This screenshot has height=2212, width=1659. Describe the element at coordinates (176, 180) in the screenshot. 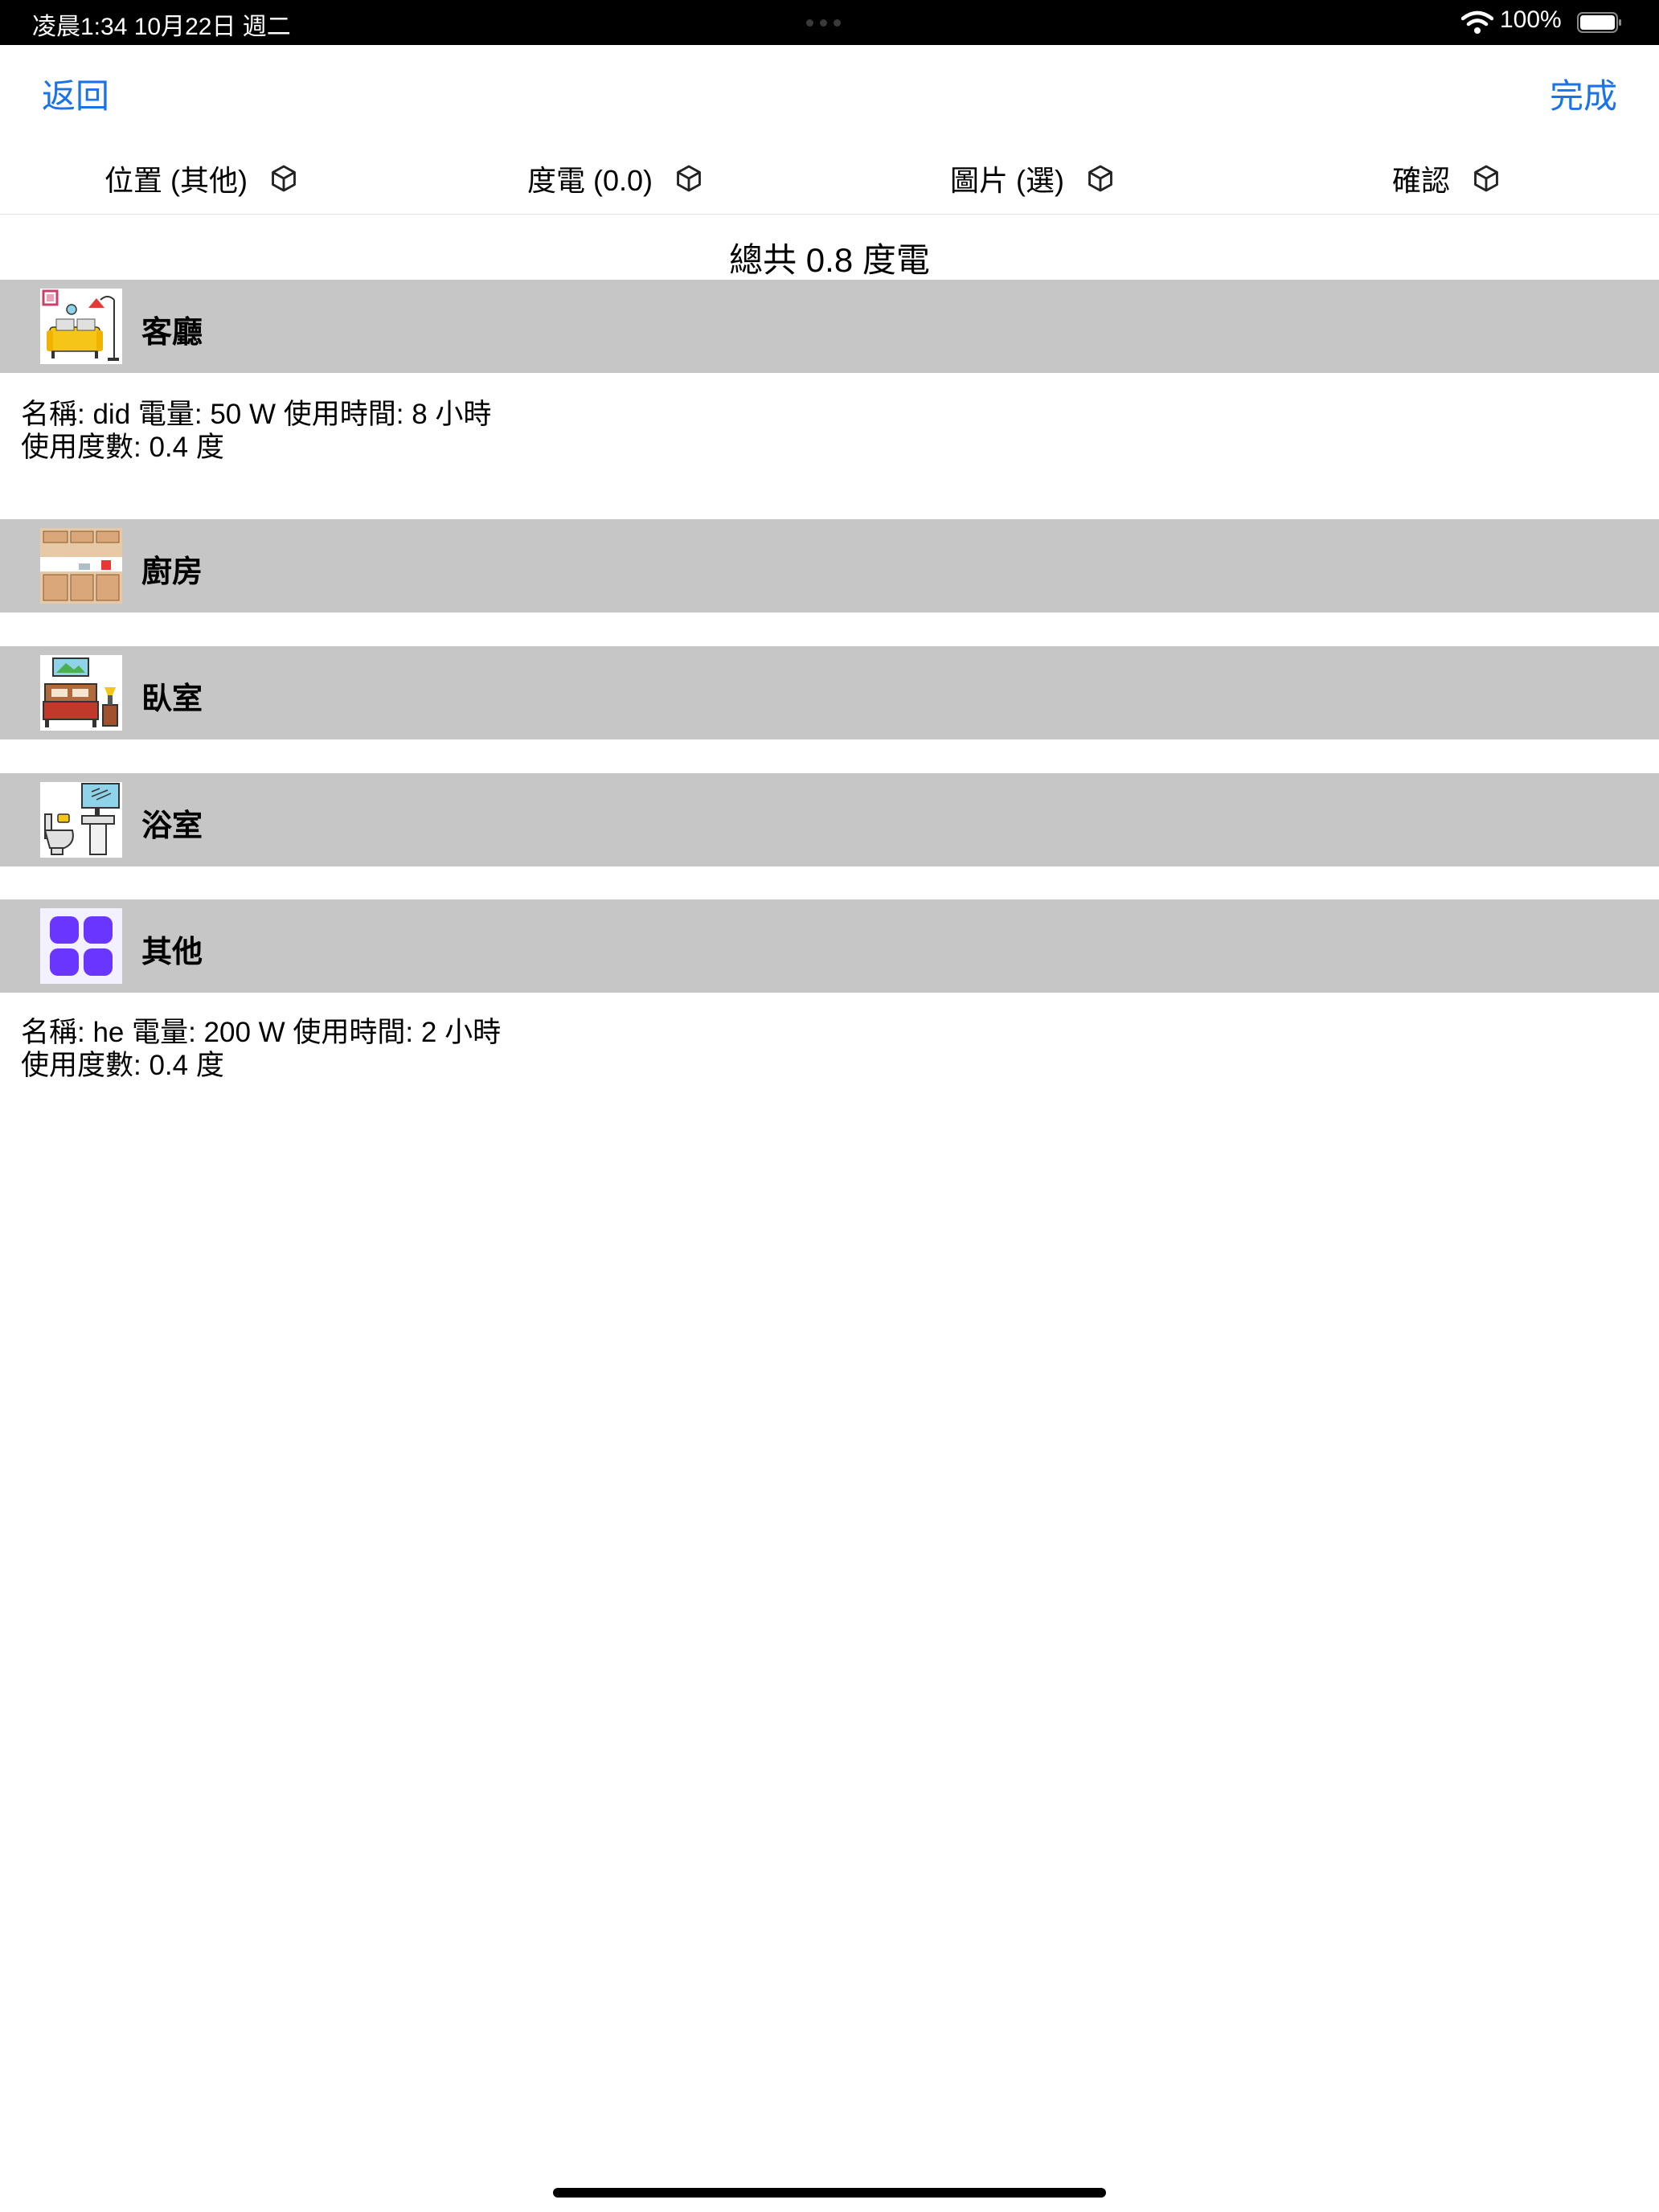

I see `tab-location-label: 位置 (其他)` at that location.